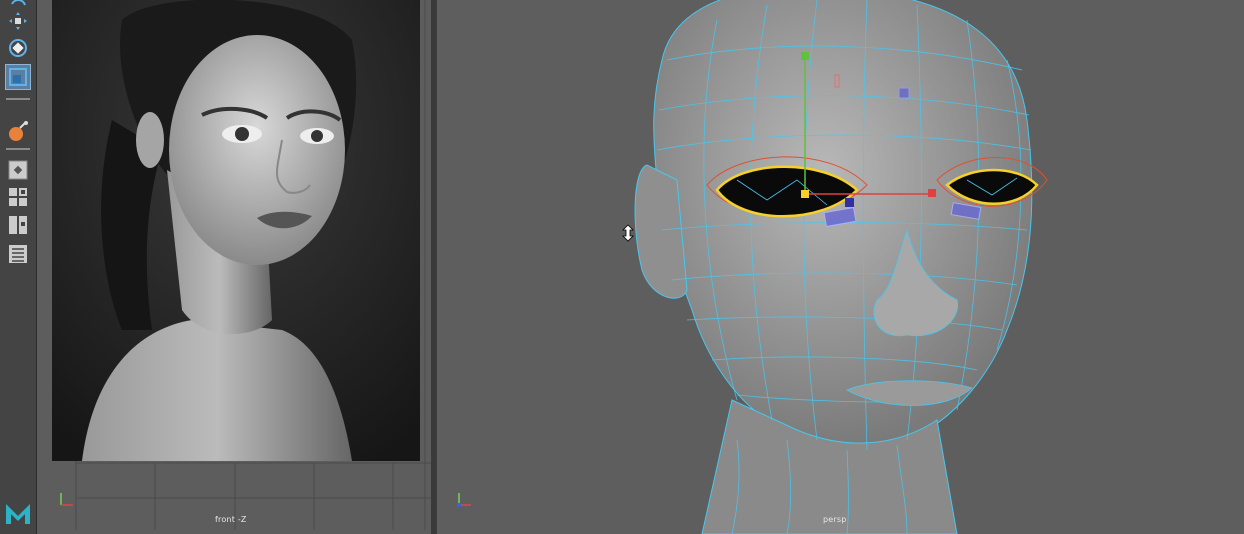 Image resolution: width=1244 pixels, height=534 pixels. I want to click on single-pane-icon, so click(18, 170).